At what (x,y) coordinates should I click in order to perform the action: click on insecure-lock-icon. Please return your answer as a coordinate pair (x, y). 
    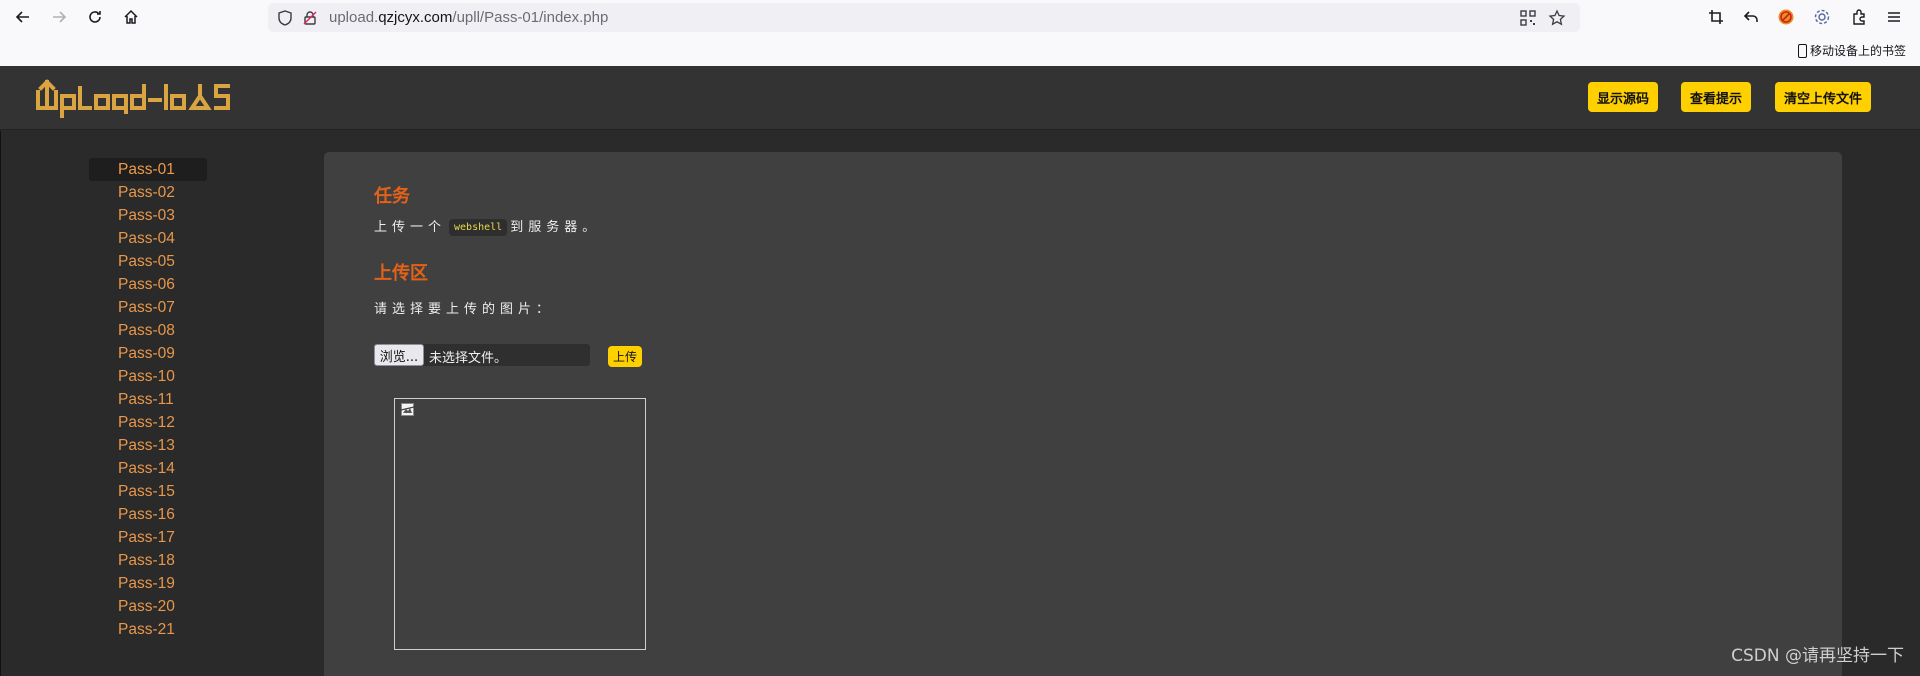
    Looking at the image, I should click on (310, 18).